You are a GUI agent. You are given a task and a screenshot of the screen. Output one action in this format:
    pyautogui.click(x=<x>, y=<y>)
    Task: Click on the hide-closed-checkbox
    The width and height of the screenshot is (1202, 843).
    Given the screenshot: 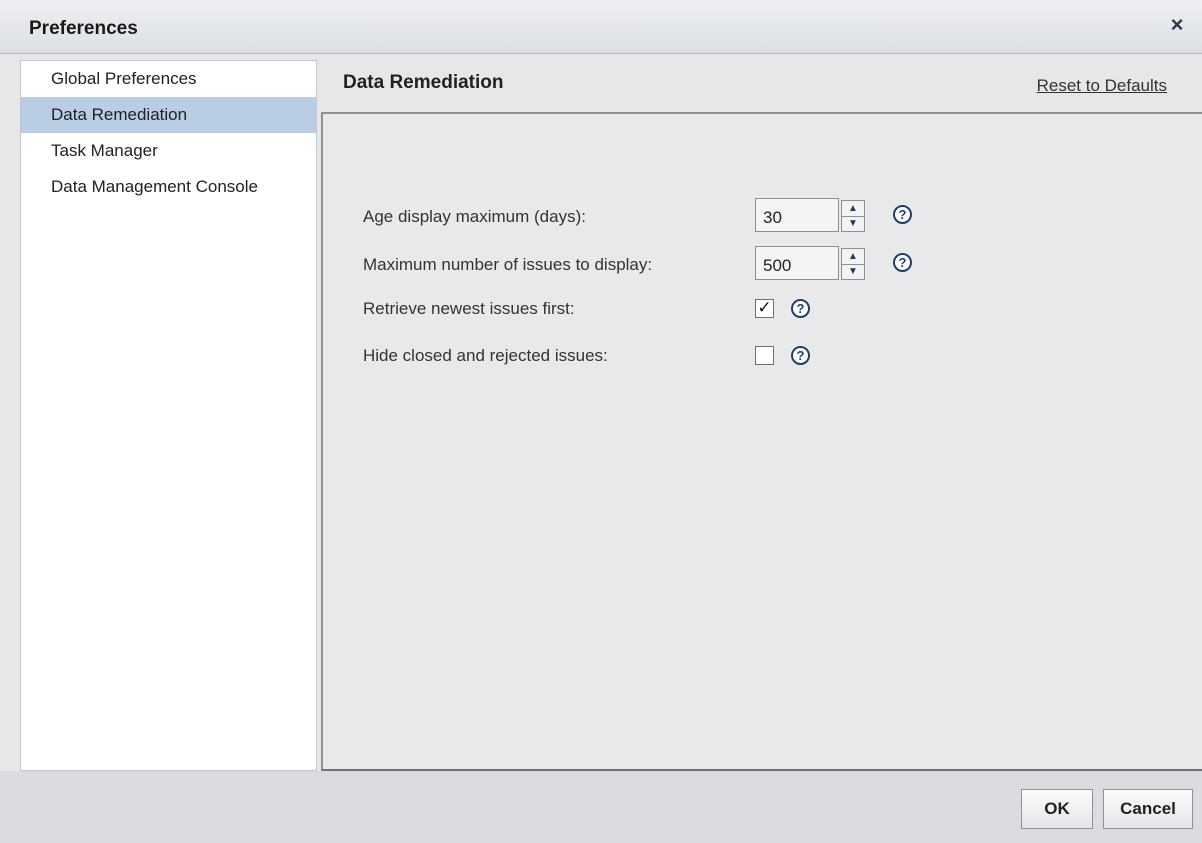 What is the action you would take?
    pyautogui.click(x=764, y=355)
    